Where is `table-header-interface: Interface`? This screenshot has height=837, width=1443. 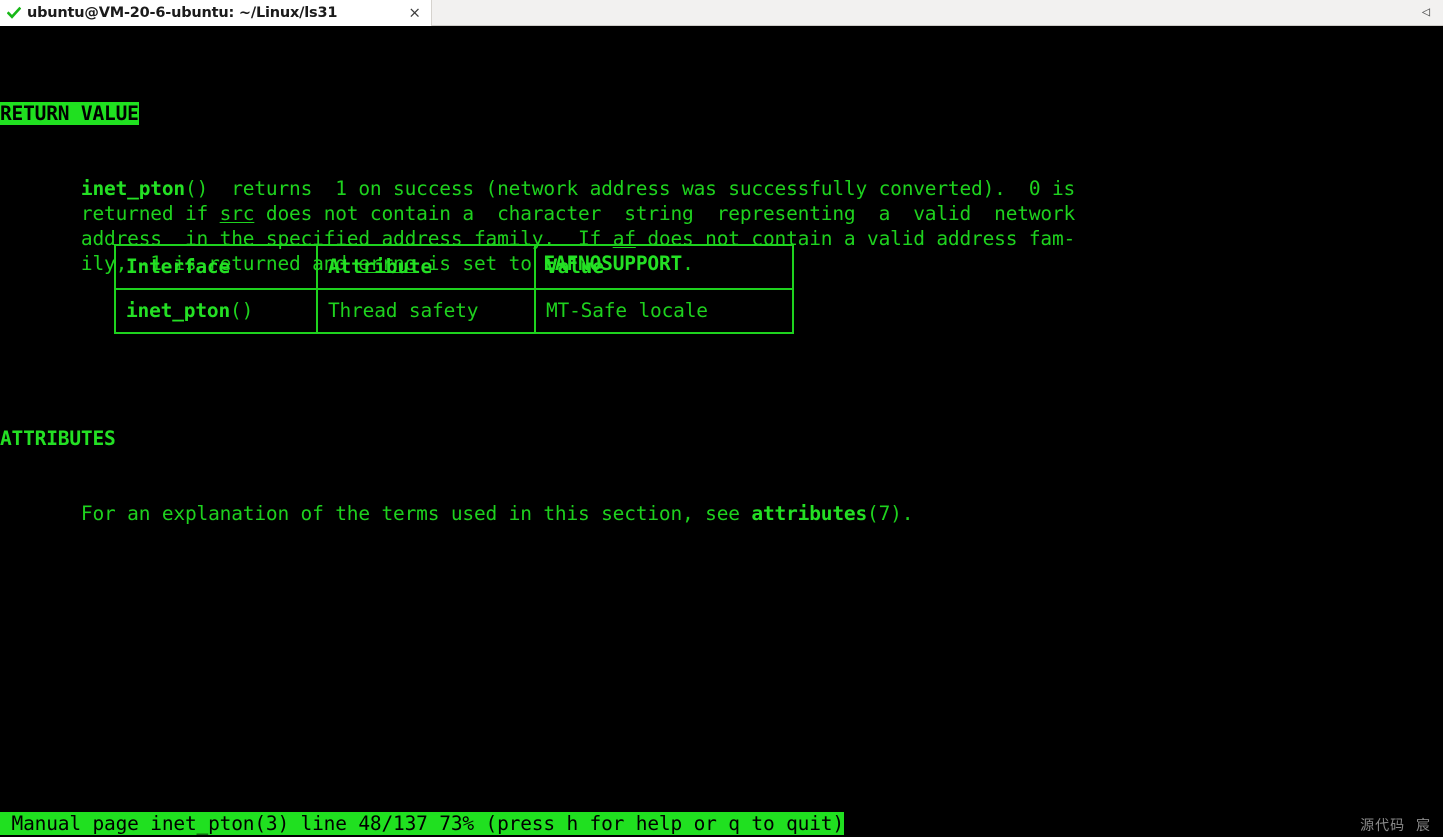 table-header-interface: Interface is located at coordinates (216, 267).